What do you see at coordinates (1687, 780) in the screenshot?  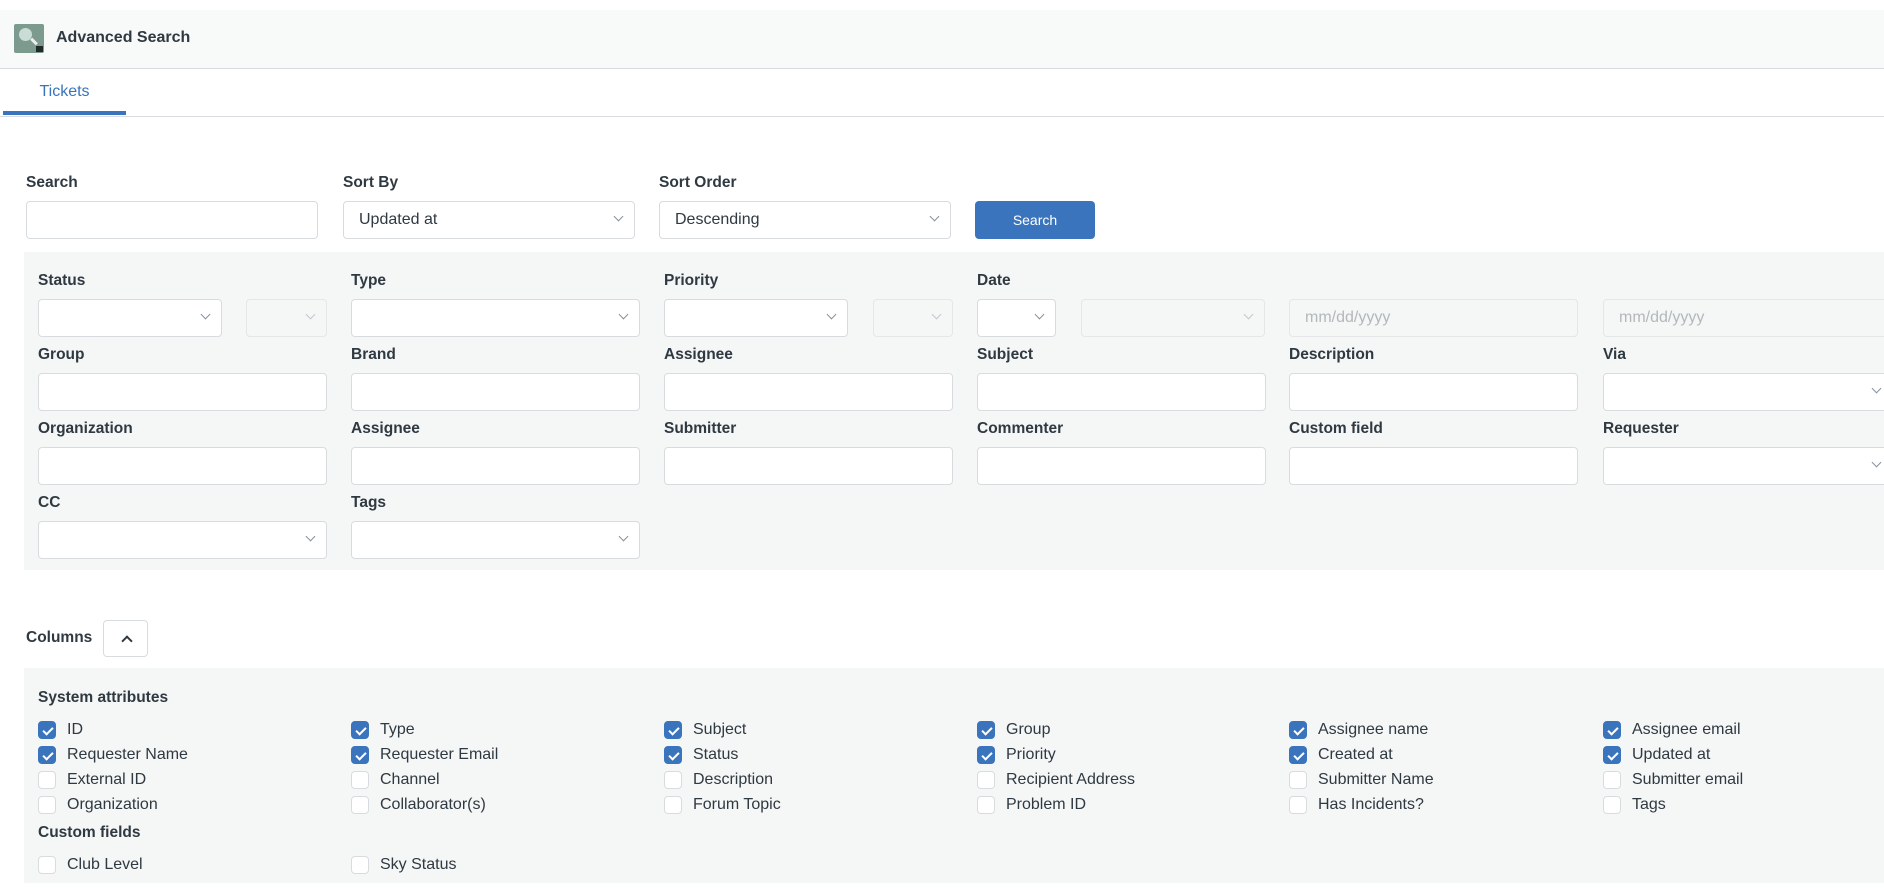 I see `checkbox-label: Submitter email` at bounding box center [1687, 780].